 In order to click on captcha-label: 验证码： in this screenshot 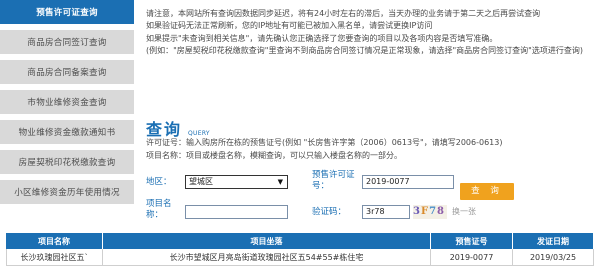, I will do `click(329, 212)`.